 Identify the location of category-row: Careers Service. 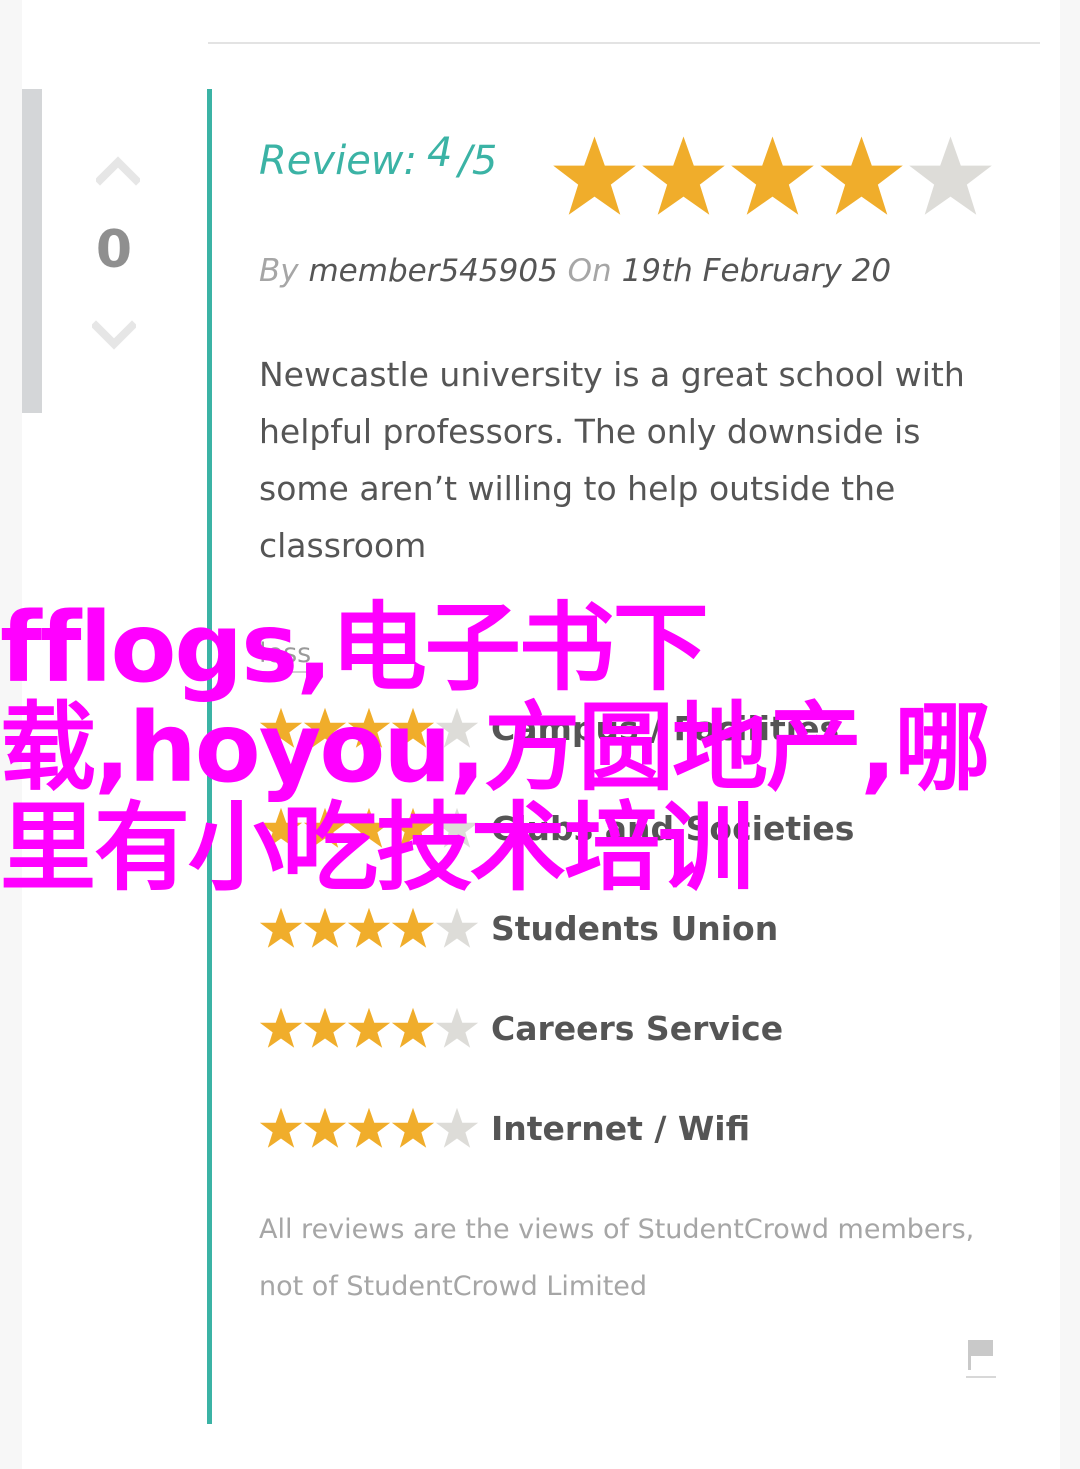
(521, 1028).